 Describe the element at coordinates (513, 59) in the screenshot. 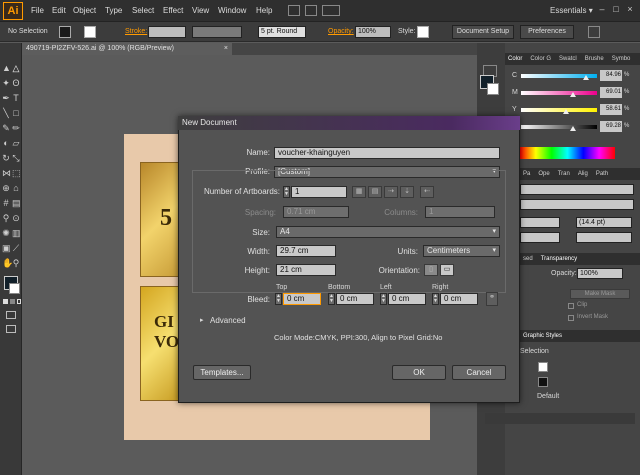

I see `tab-color: Color` at that location.